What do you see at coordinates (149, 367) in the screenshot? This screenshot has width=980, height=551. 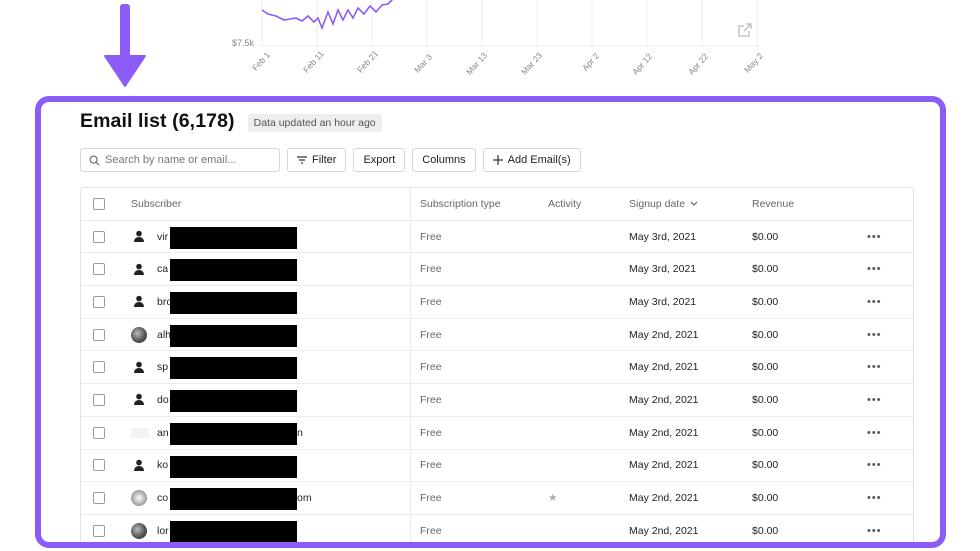 I see `subscriber-cell: sp` at bounding box center [149, 367].